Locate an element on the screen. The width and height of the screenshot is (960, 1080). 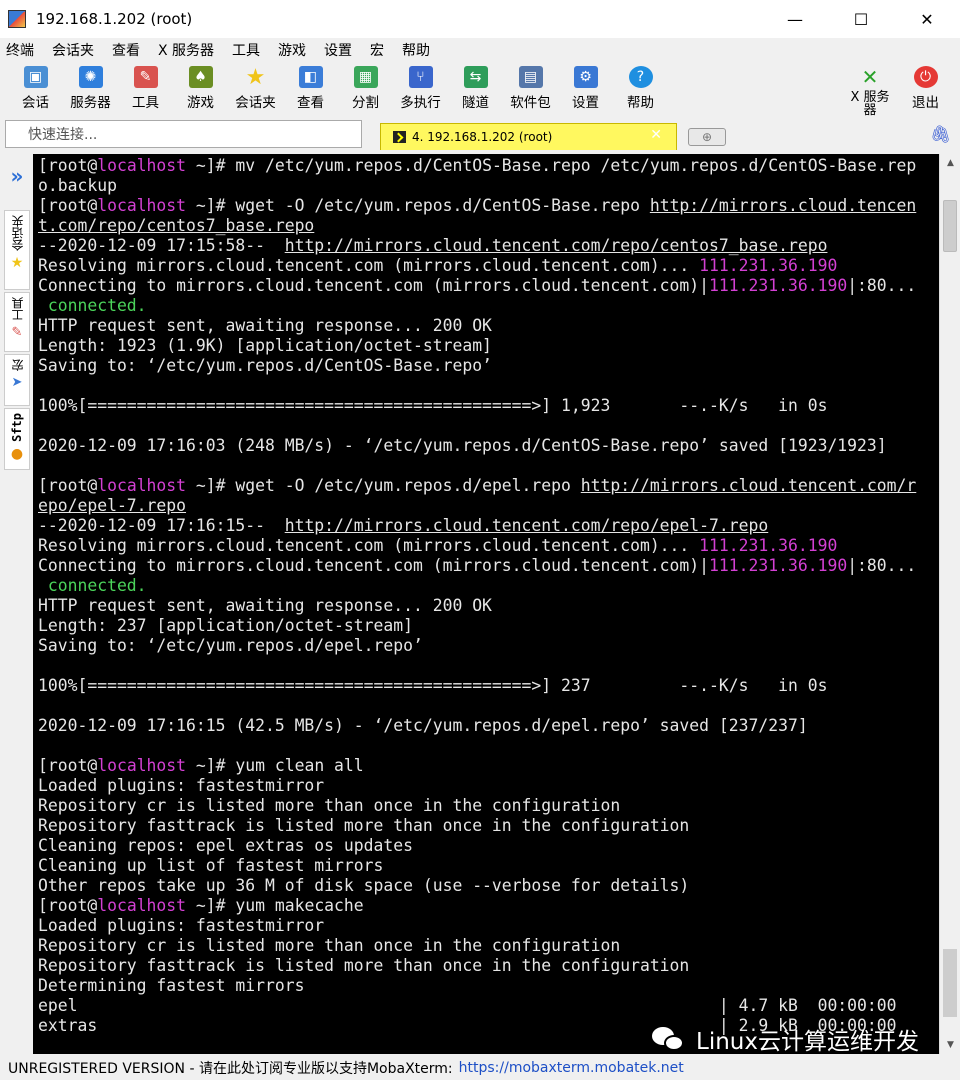
toolbar-servers-button: ✺ 服务器 is located at coordinates (90, 86).